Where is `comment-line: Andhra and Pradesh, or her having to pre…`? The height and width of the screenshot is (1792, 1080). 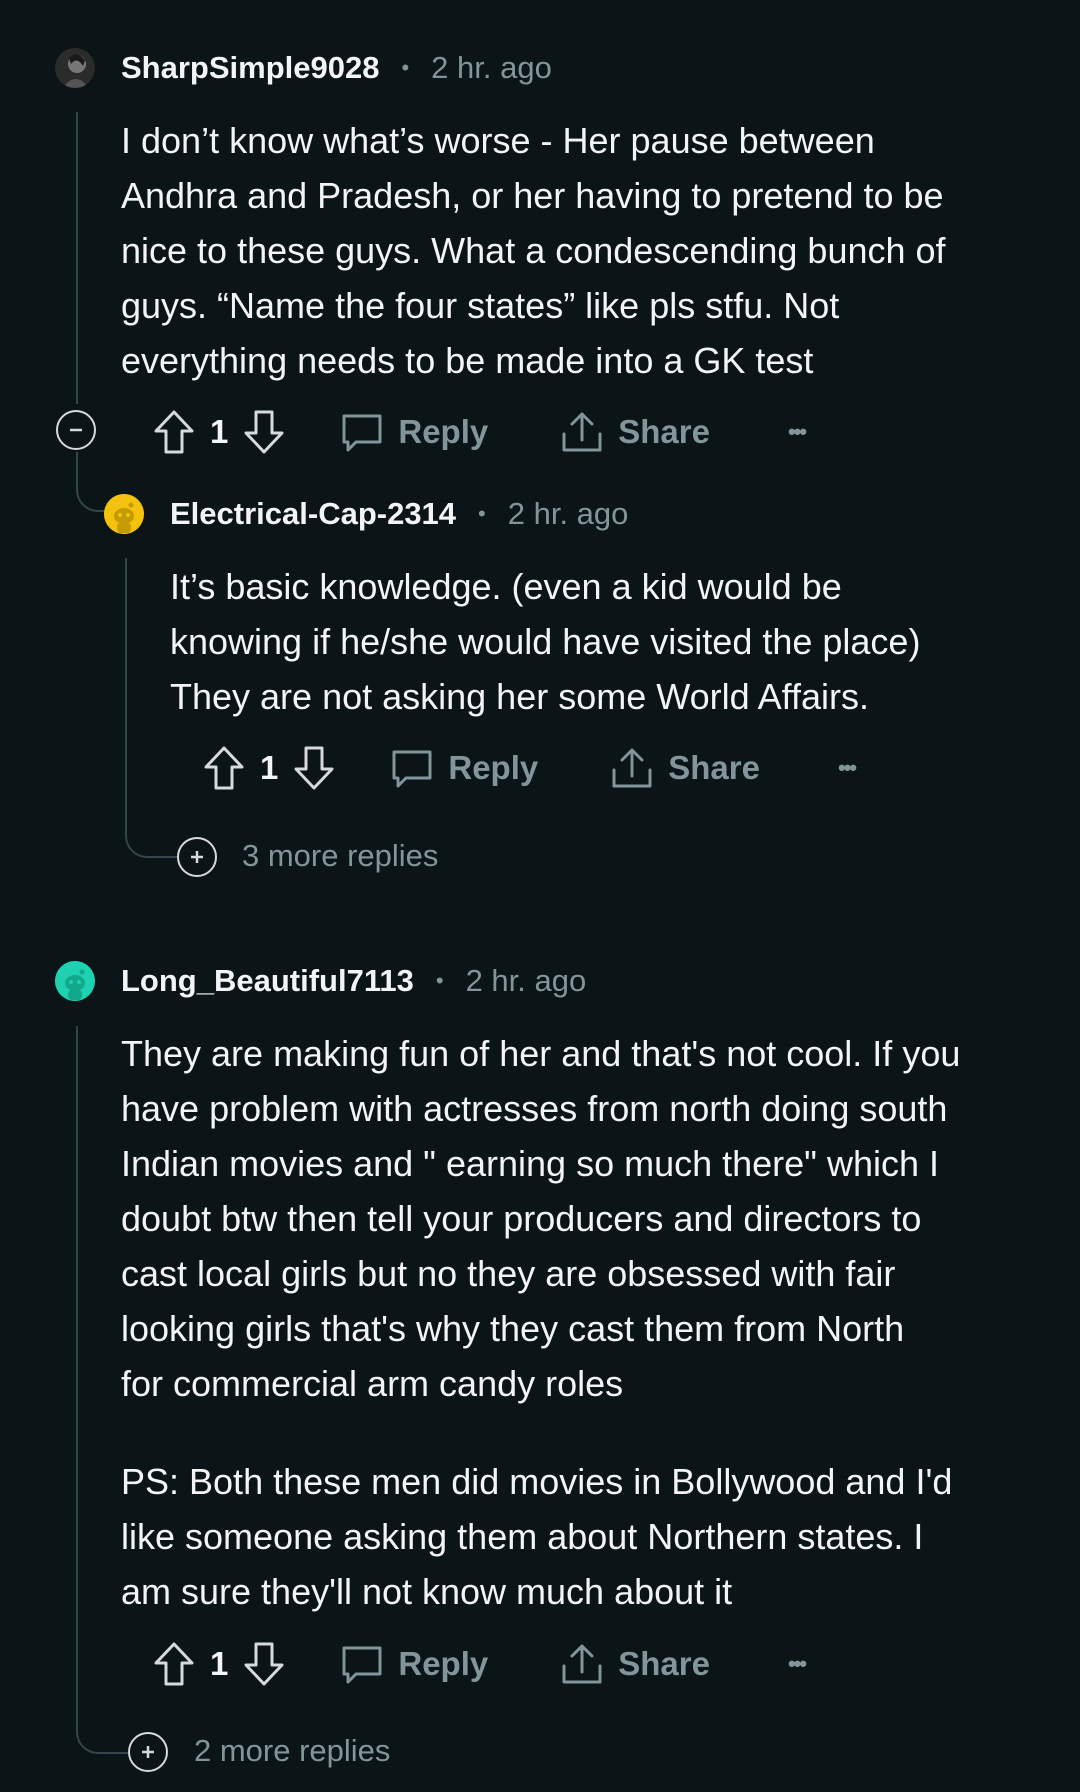
comment-line: Andhra and Pradesh, or her having to pre… is located at coordinates (532, 195).